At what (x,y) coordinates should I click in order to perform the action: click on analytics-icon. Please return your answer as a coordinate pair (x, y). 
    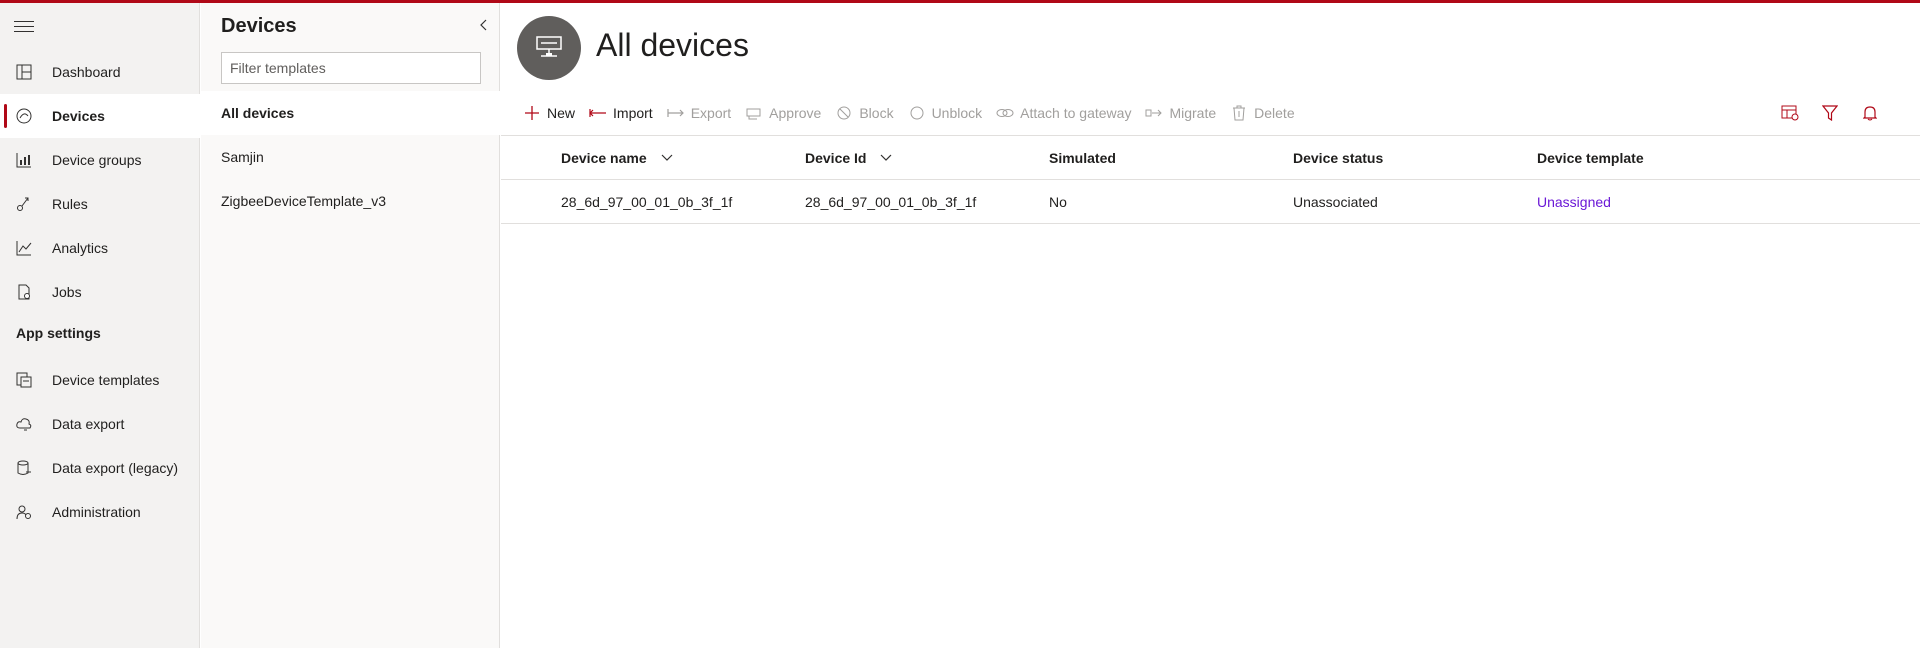
    Looking at the image, I should click on (24, 248).